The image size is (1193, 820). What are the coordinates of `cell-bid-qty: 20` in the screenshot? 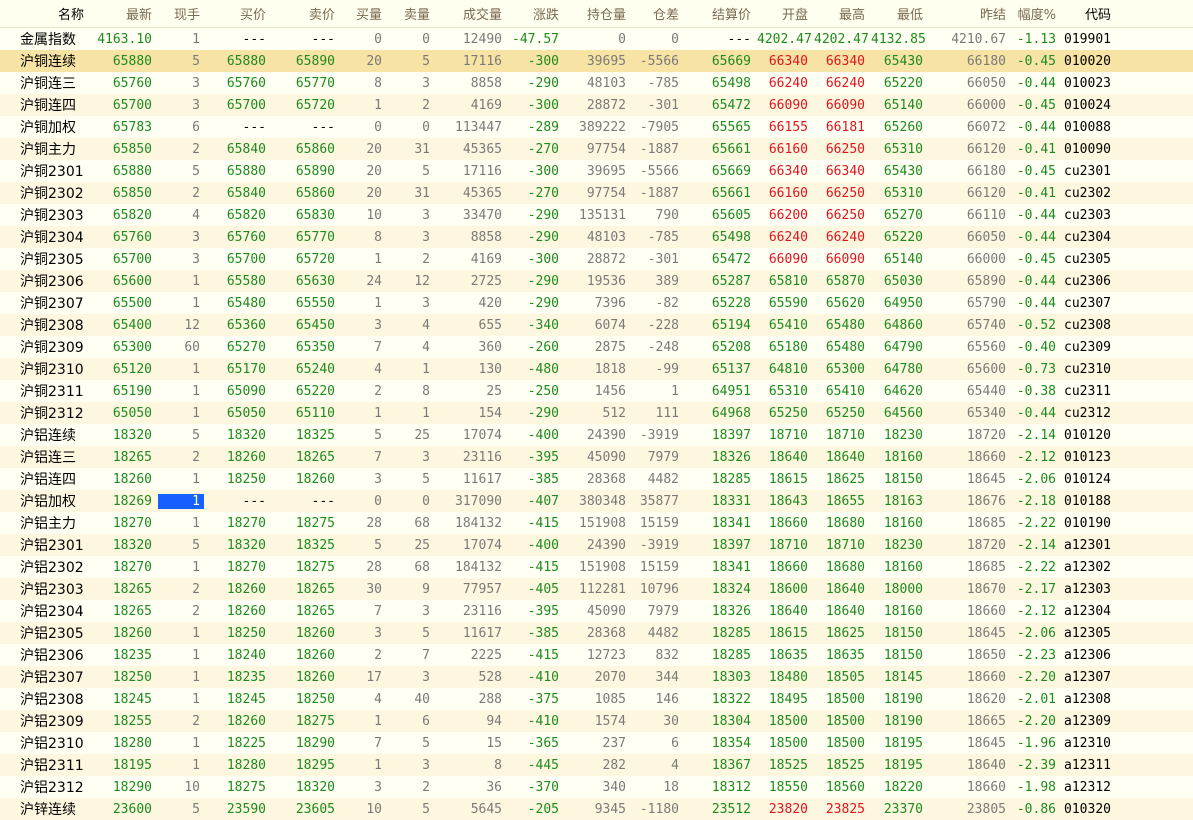 It's located at (374, 171).